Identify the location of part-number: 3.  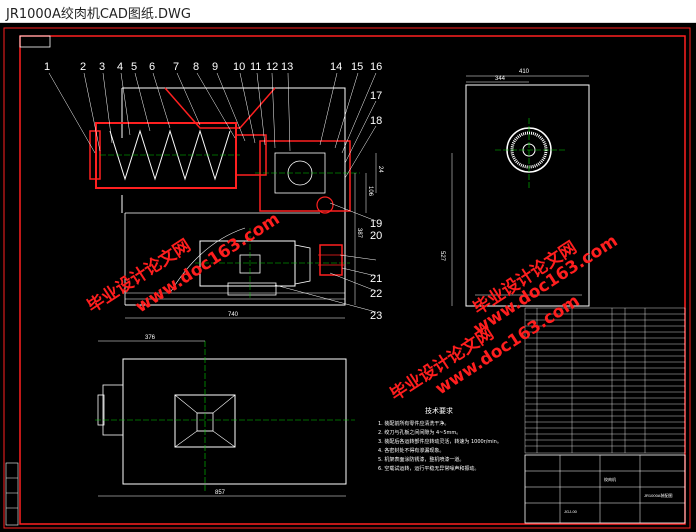
(102, 67).